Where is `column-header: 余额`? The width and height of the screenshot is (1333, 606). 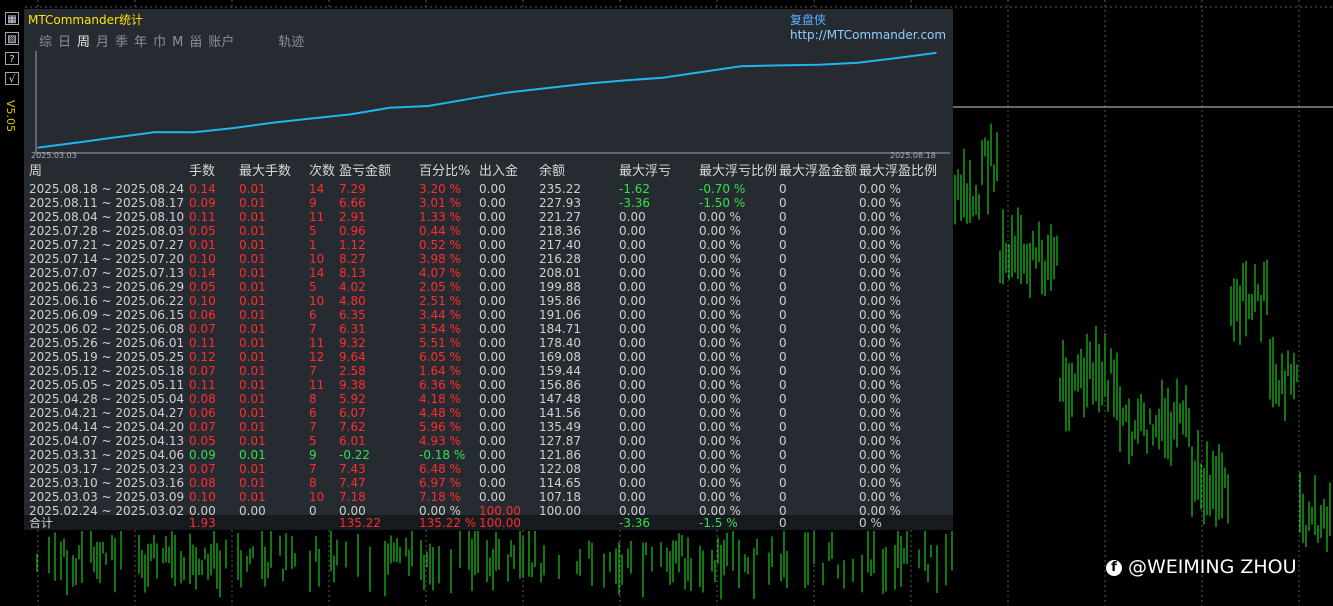
column-header: 余额 is located at coordinates (552, 172).